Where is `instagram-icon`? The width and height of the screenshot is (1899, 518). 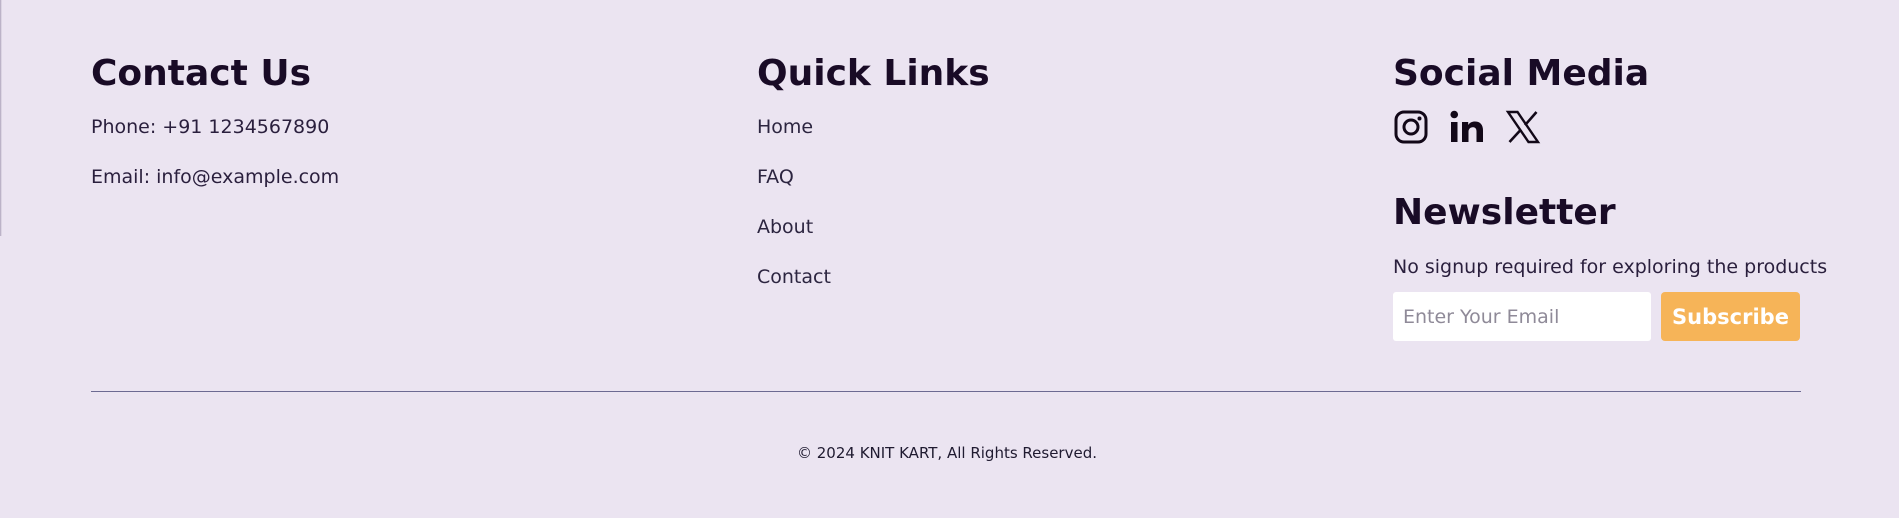 instagram-icon is located at coordinates (1411, 127).